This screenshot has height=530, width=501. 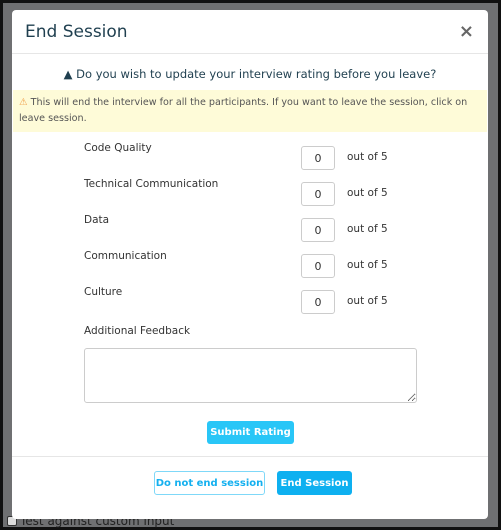 I want to click on rating-label: Technical Communication, so click(x=151, y=184).